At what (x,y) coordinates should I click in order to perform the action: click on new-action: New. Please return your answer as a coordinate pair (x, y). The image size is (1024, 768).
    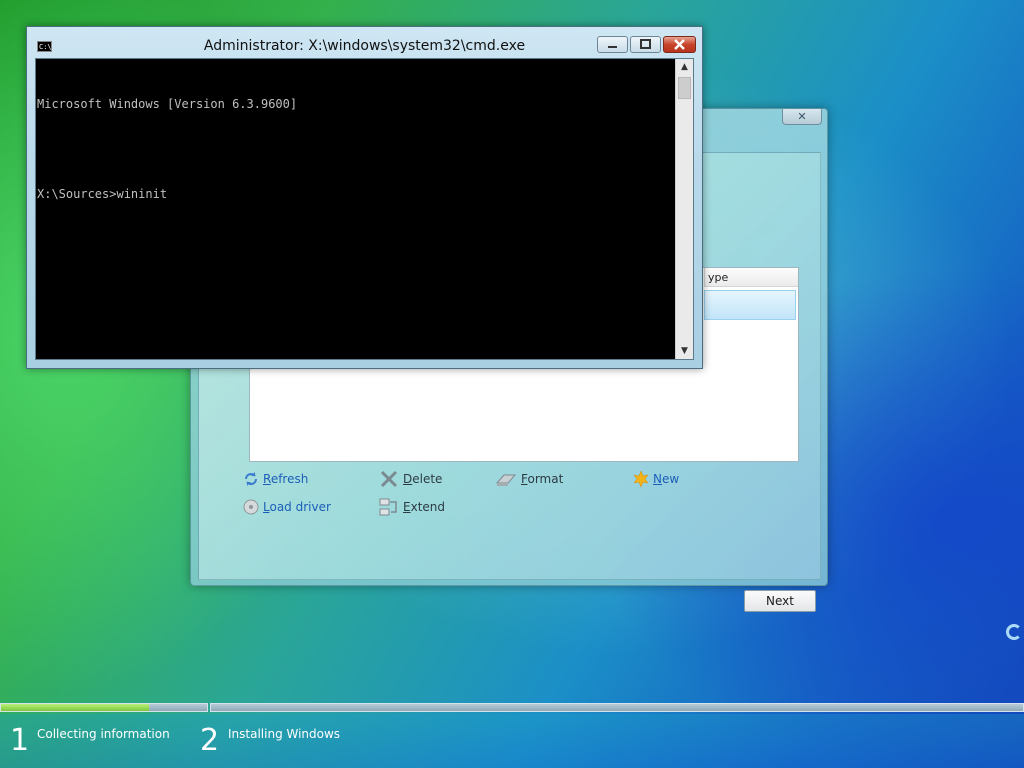
    Looking at the image, I should click on (656, 479).